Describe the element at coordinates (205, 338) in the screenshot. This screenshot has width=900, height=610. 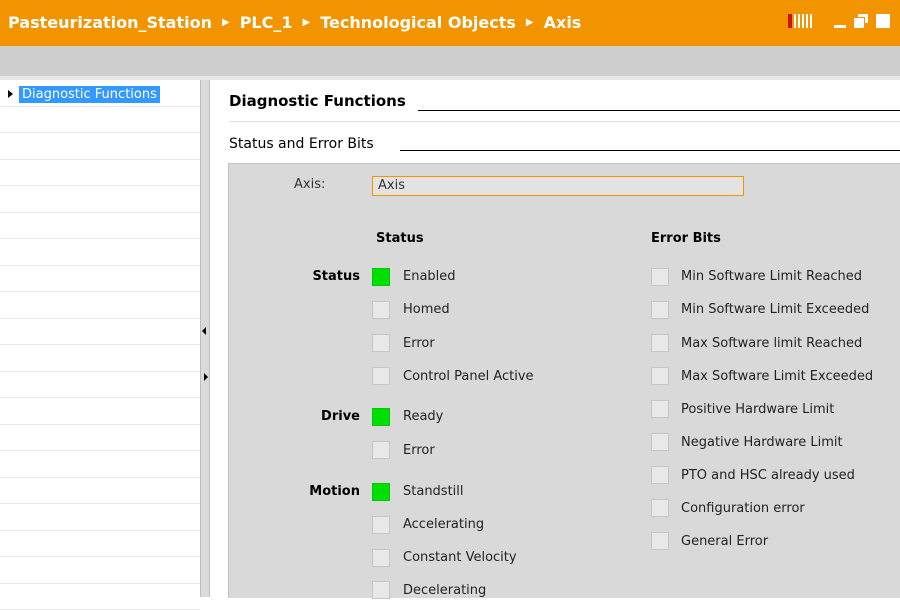
I see `pane-splitter` at that location.